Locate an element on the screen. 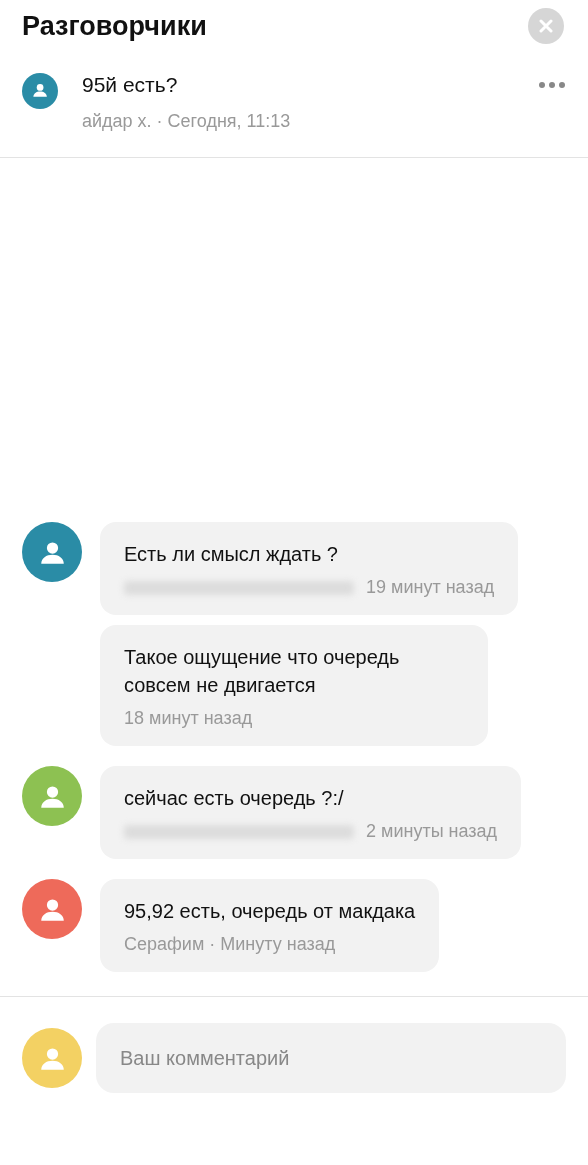  post-meta: айдар х. · Сегодня, 11:13 is located at coordinates (187, 121).